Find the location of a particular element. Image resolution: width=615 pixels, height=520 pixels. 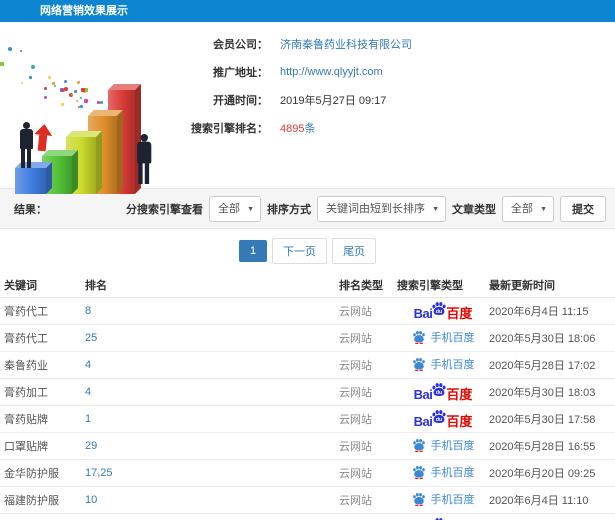

keyword-cell: 秦鲁药业 is located at coordinates (26, 366).